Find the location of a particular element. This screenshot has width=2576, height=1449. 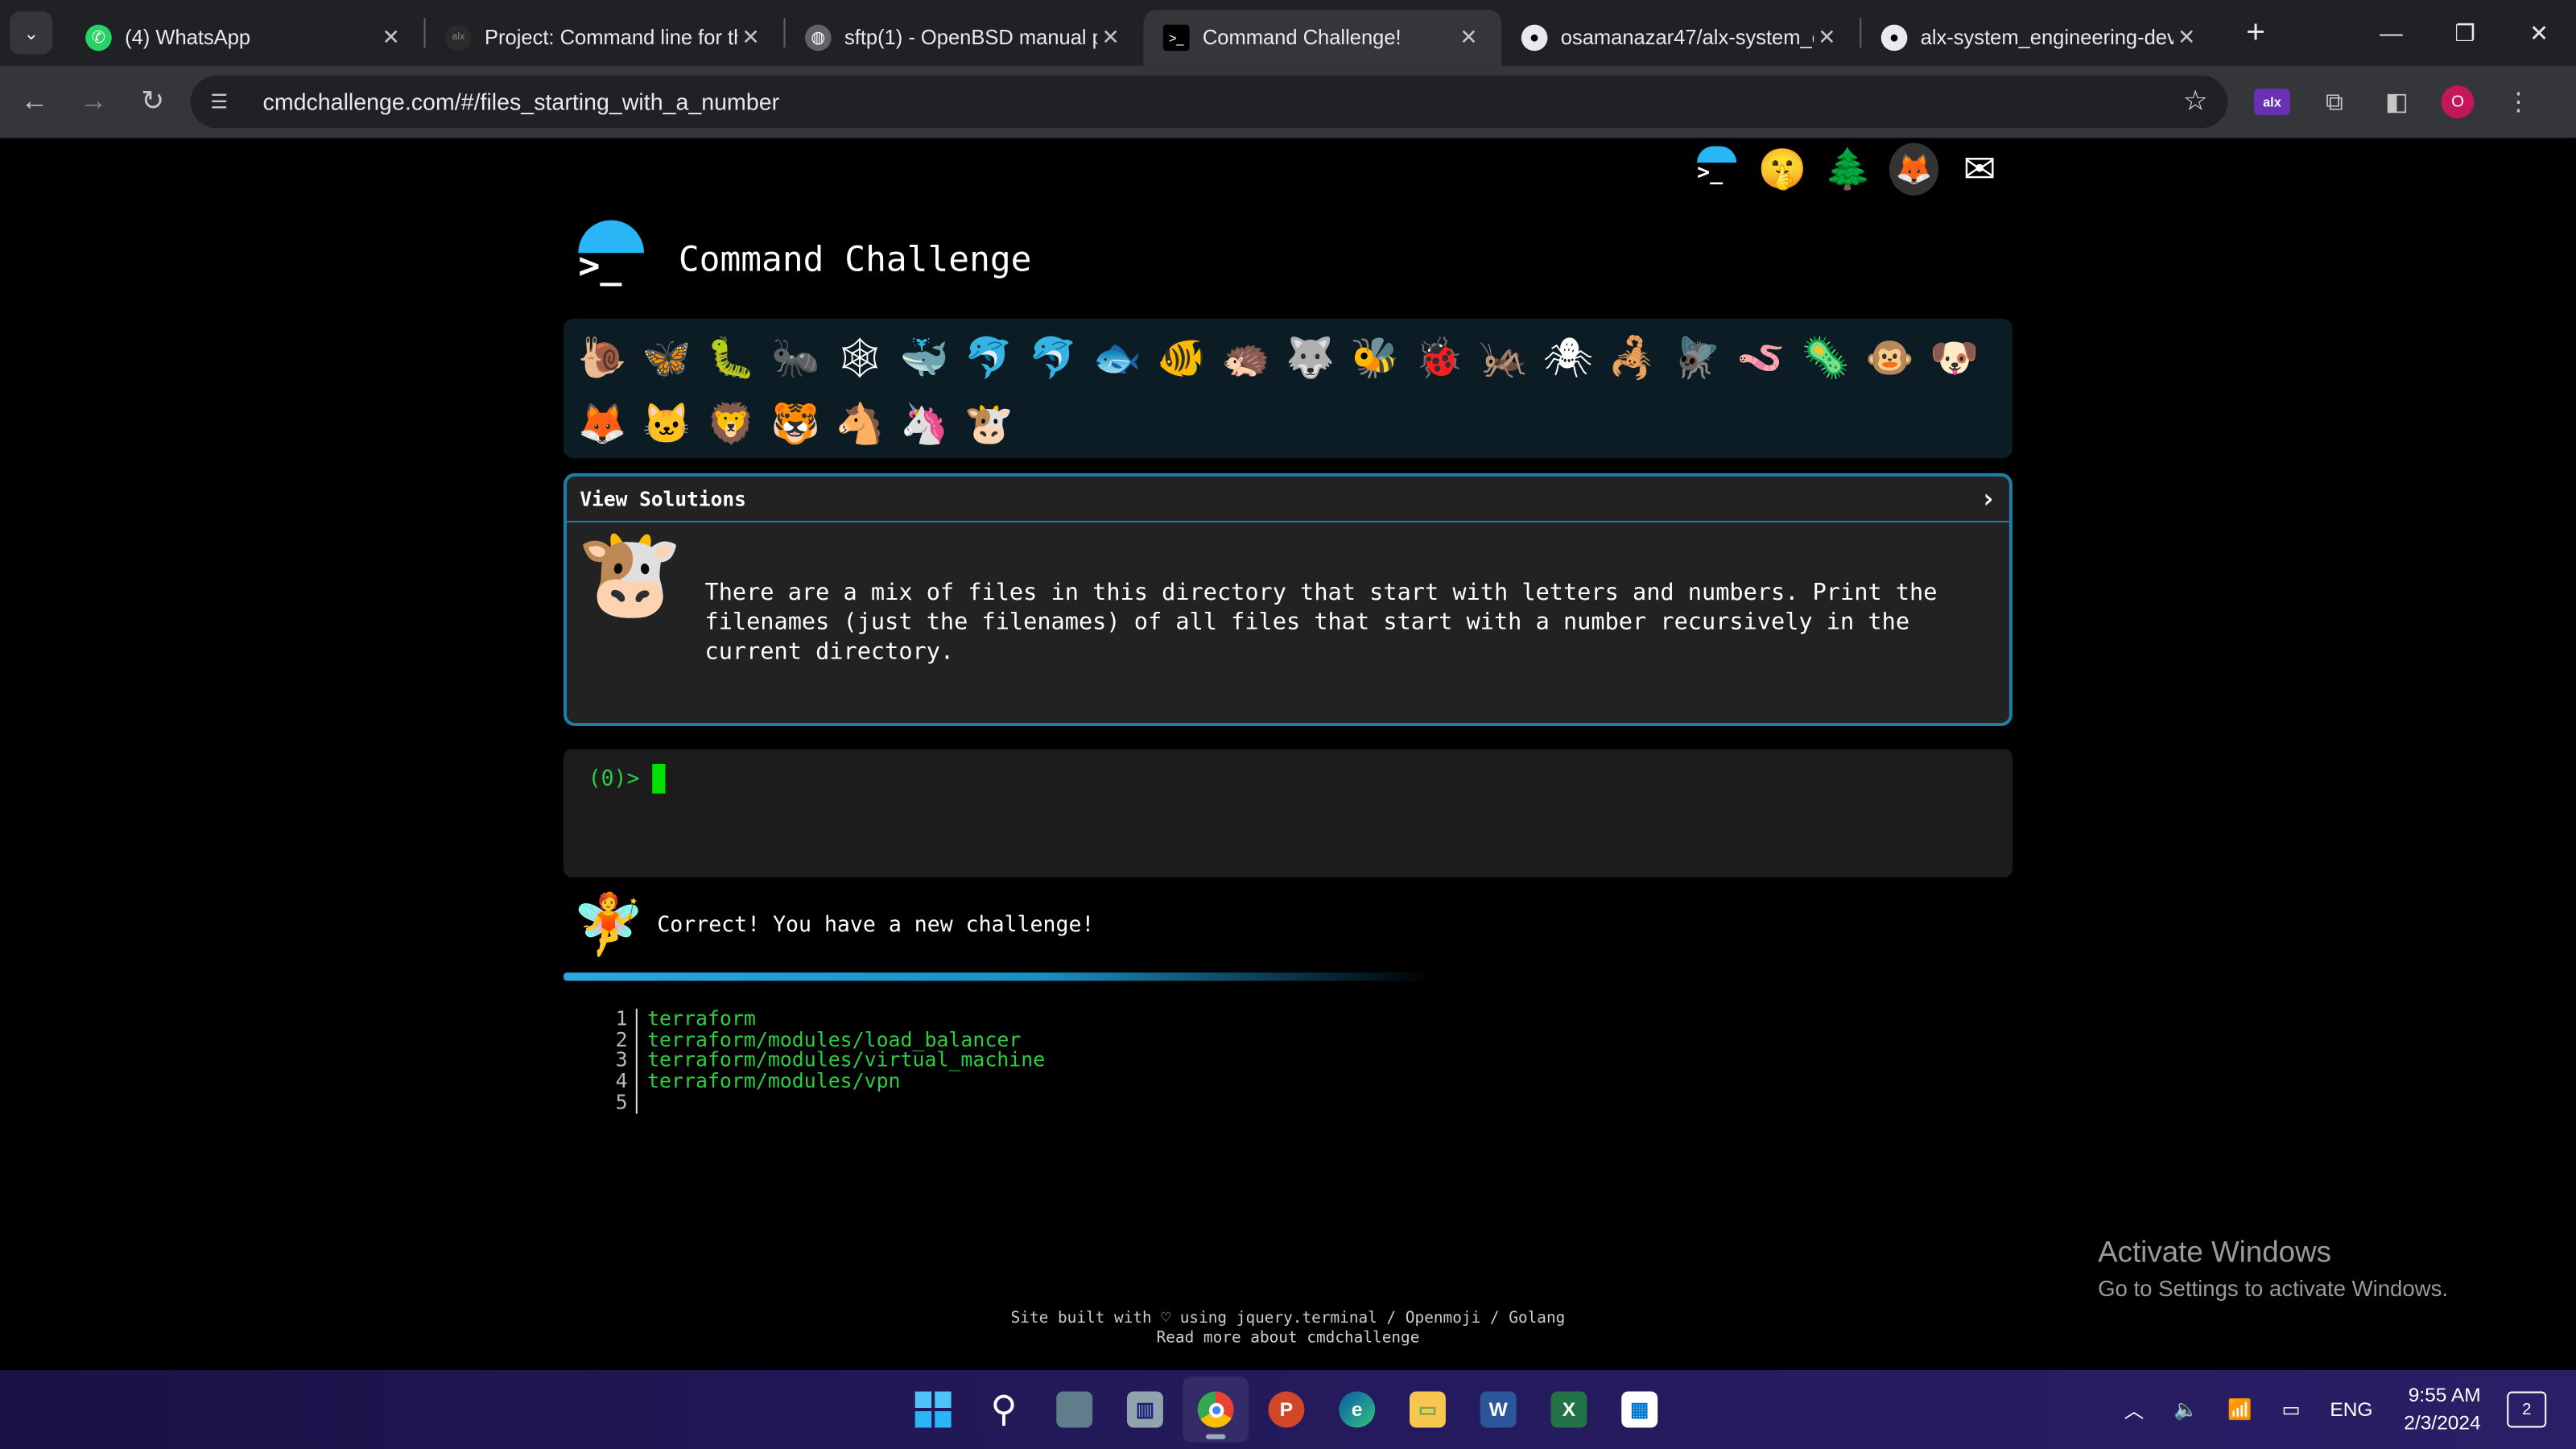

challenge-animal-icon: 🐛 is located at coordinates (731, 358).